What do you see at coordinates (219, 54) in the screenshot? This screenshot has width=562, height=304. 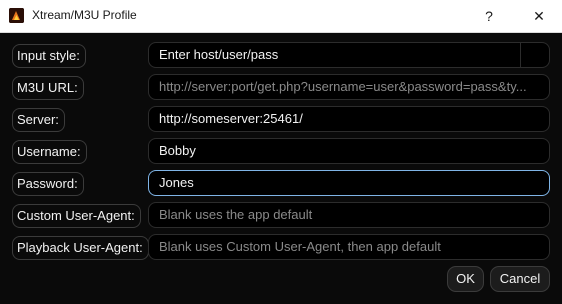 I see `input-style-value: Enter host/user/pass` at bounding box center [219, 54].